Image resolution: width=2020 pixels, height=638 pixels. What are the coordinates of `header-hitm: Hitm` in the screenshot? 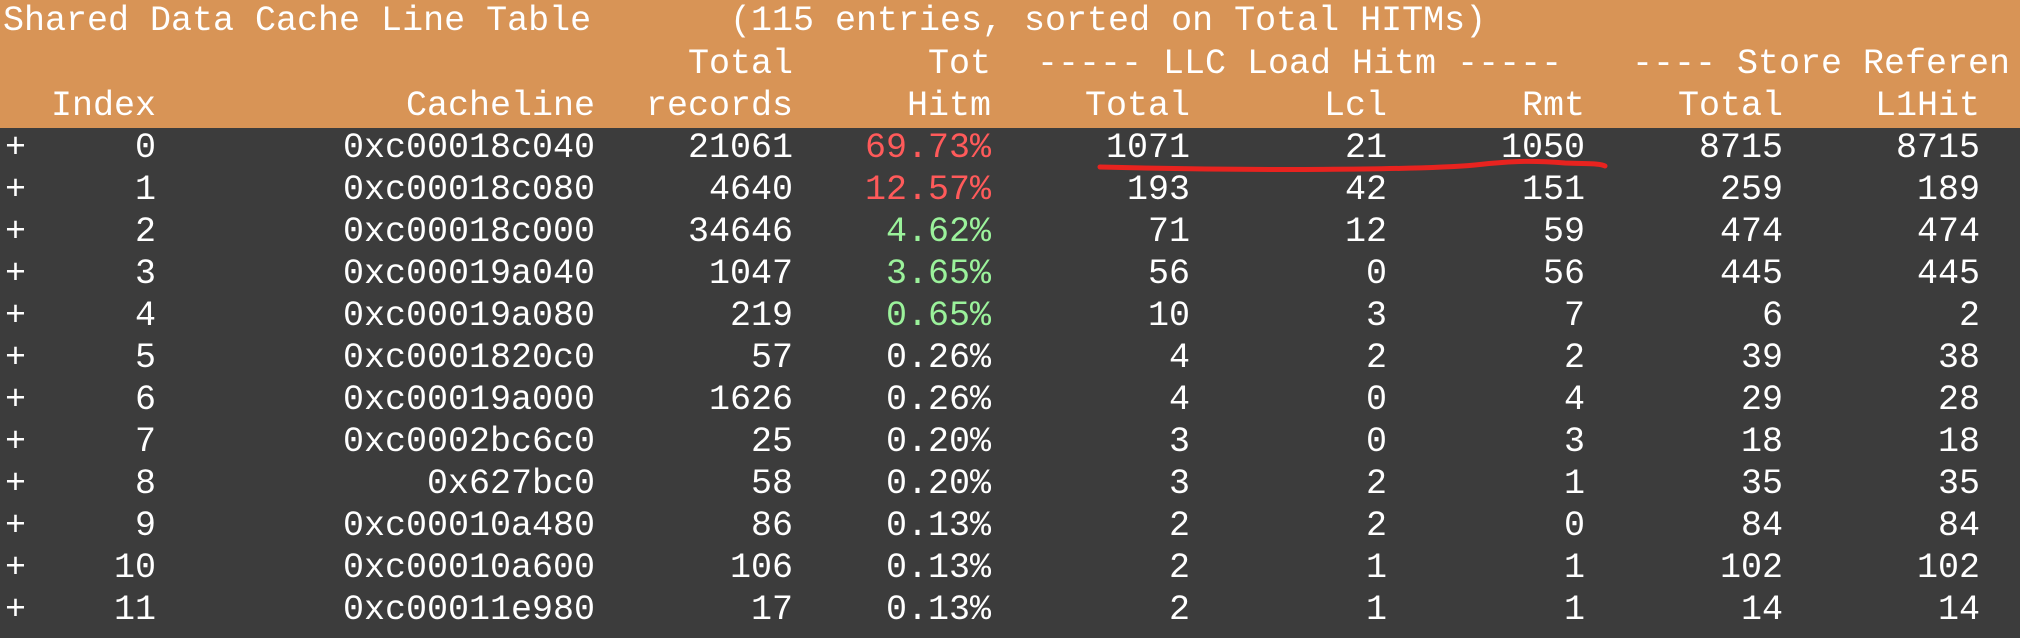 It's located at (948, 106).